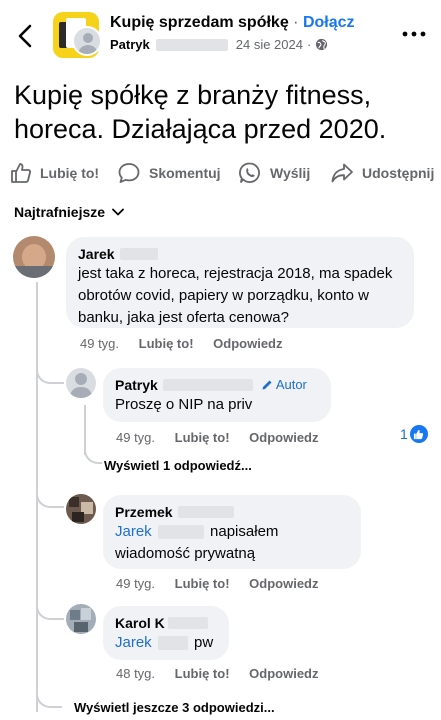 The width and height of the screenshot is (441, 720). What do you see at coordinates (269, 44) in the screenshot?
I see `post-date: 24 sie 2024` at bounding box center [269, 44].